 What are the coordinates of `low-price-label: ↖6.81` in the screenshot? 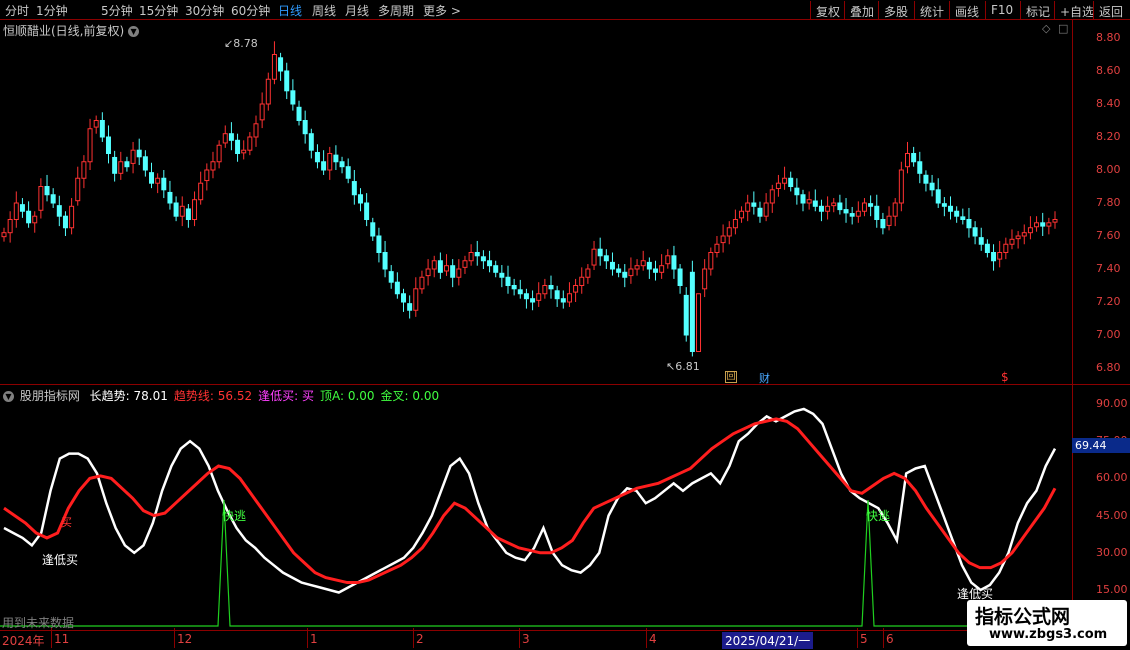 It's located at (683, 366).